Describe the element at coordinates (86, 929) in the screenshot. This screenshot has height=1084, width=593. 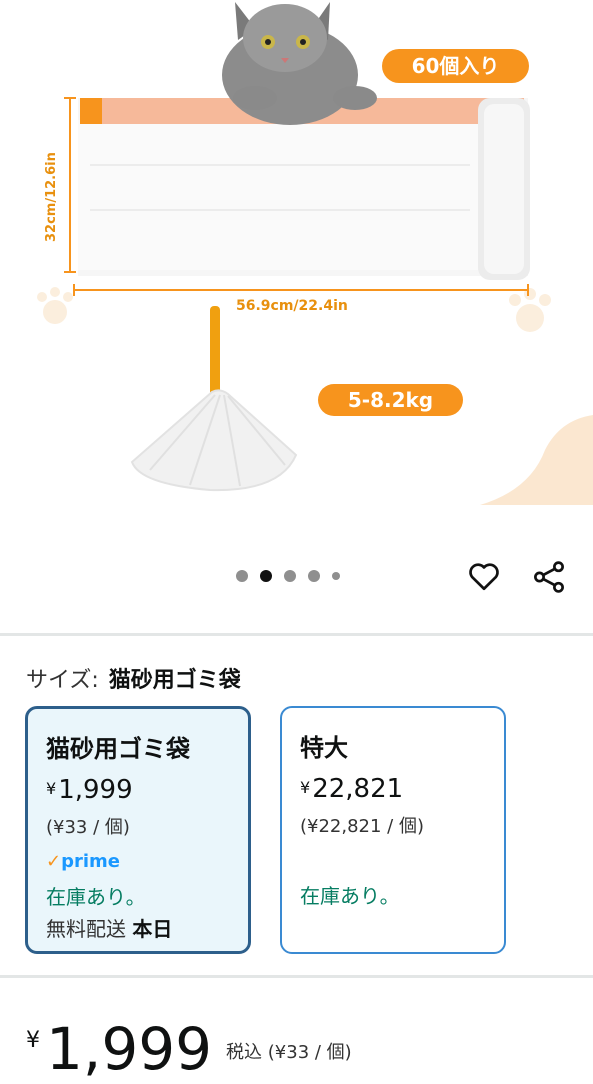
I see `shipping-prefix: 無料配送` at that location.